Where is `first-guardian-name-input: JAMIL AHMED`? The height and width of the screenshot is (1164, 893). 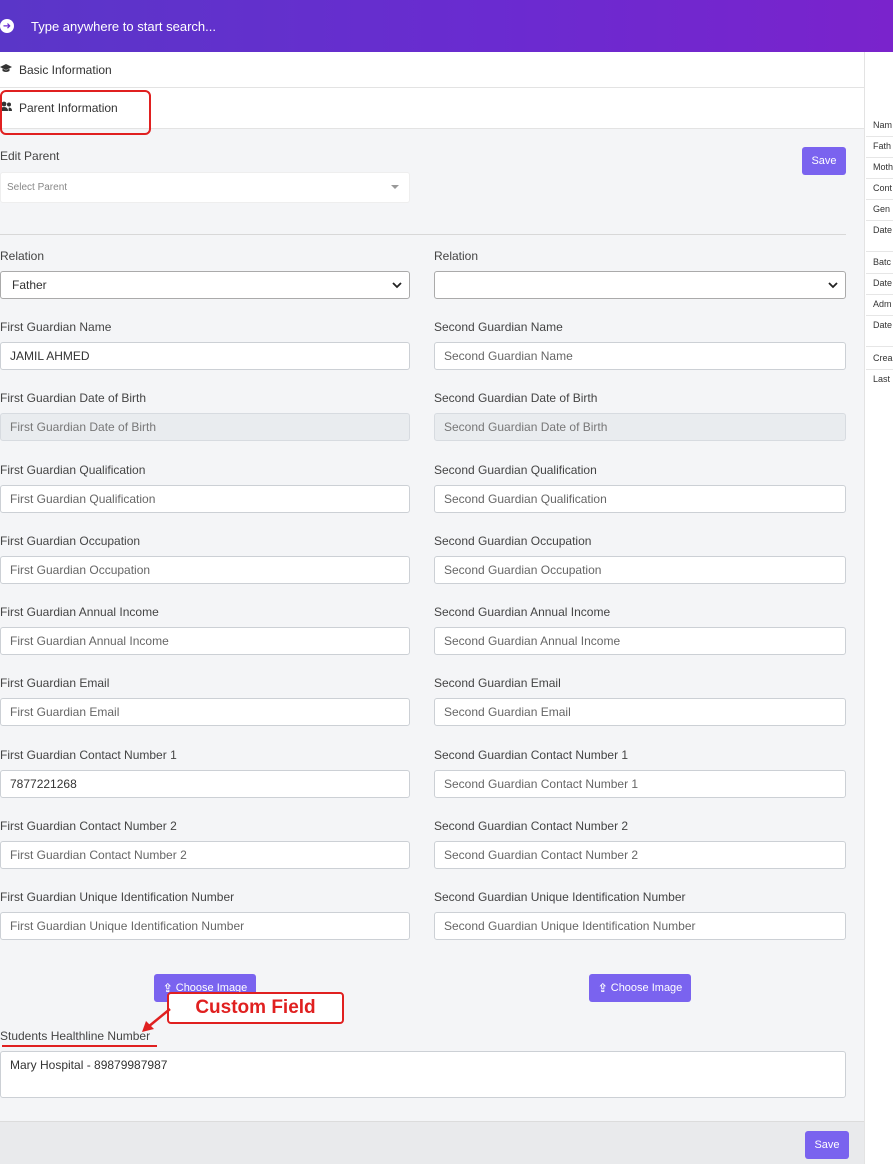 first-guardian-name-input: JAMIL AHMED is located at coordinates (205, 356).